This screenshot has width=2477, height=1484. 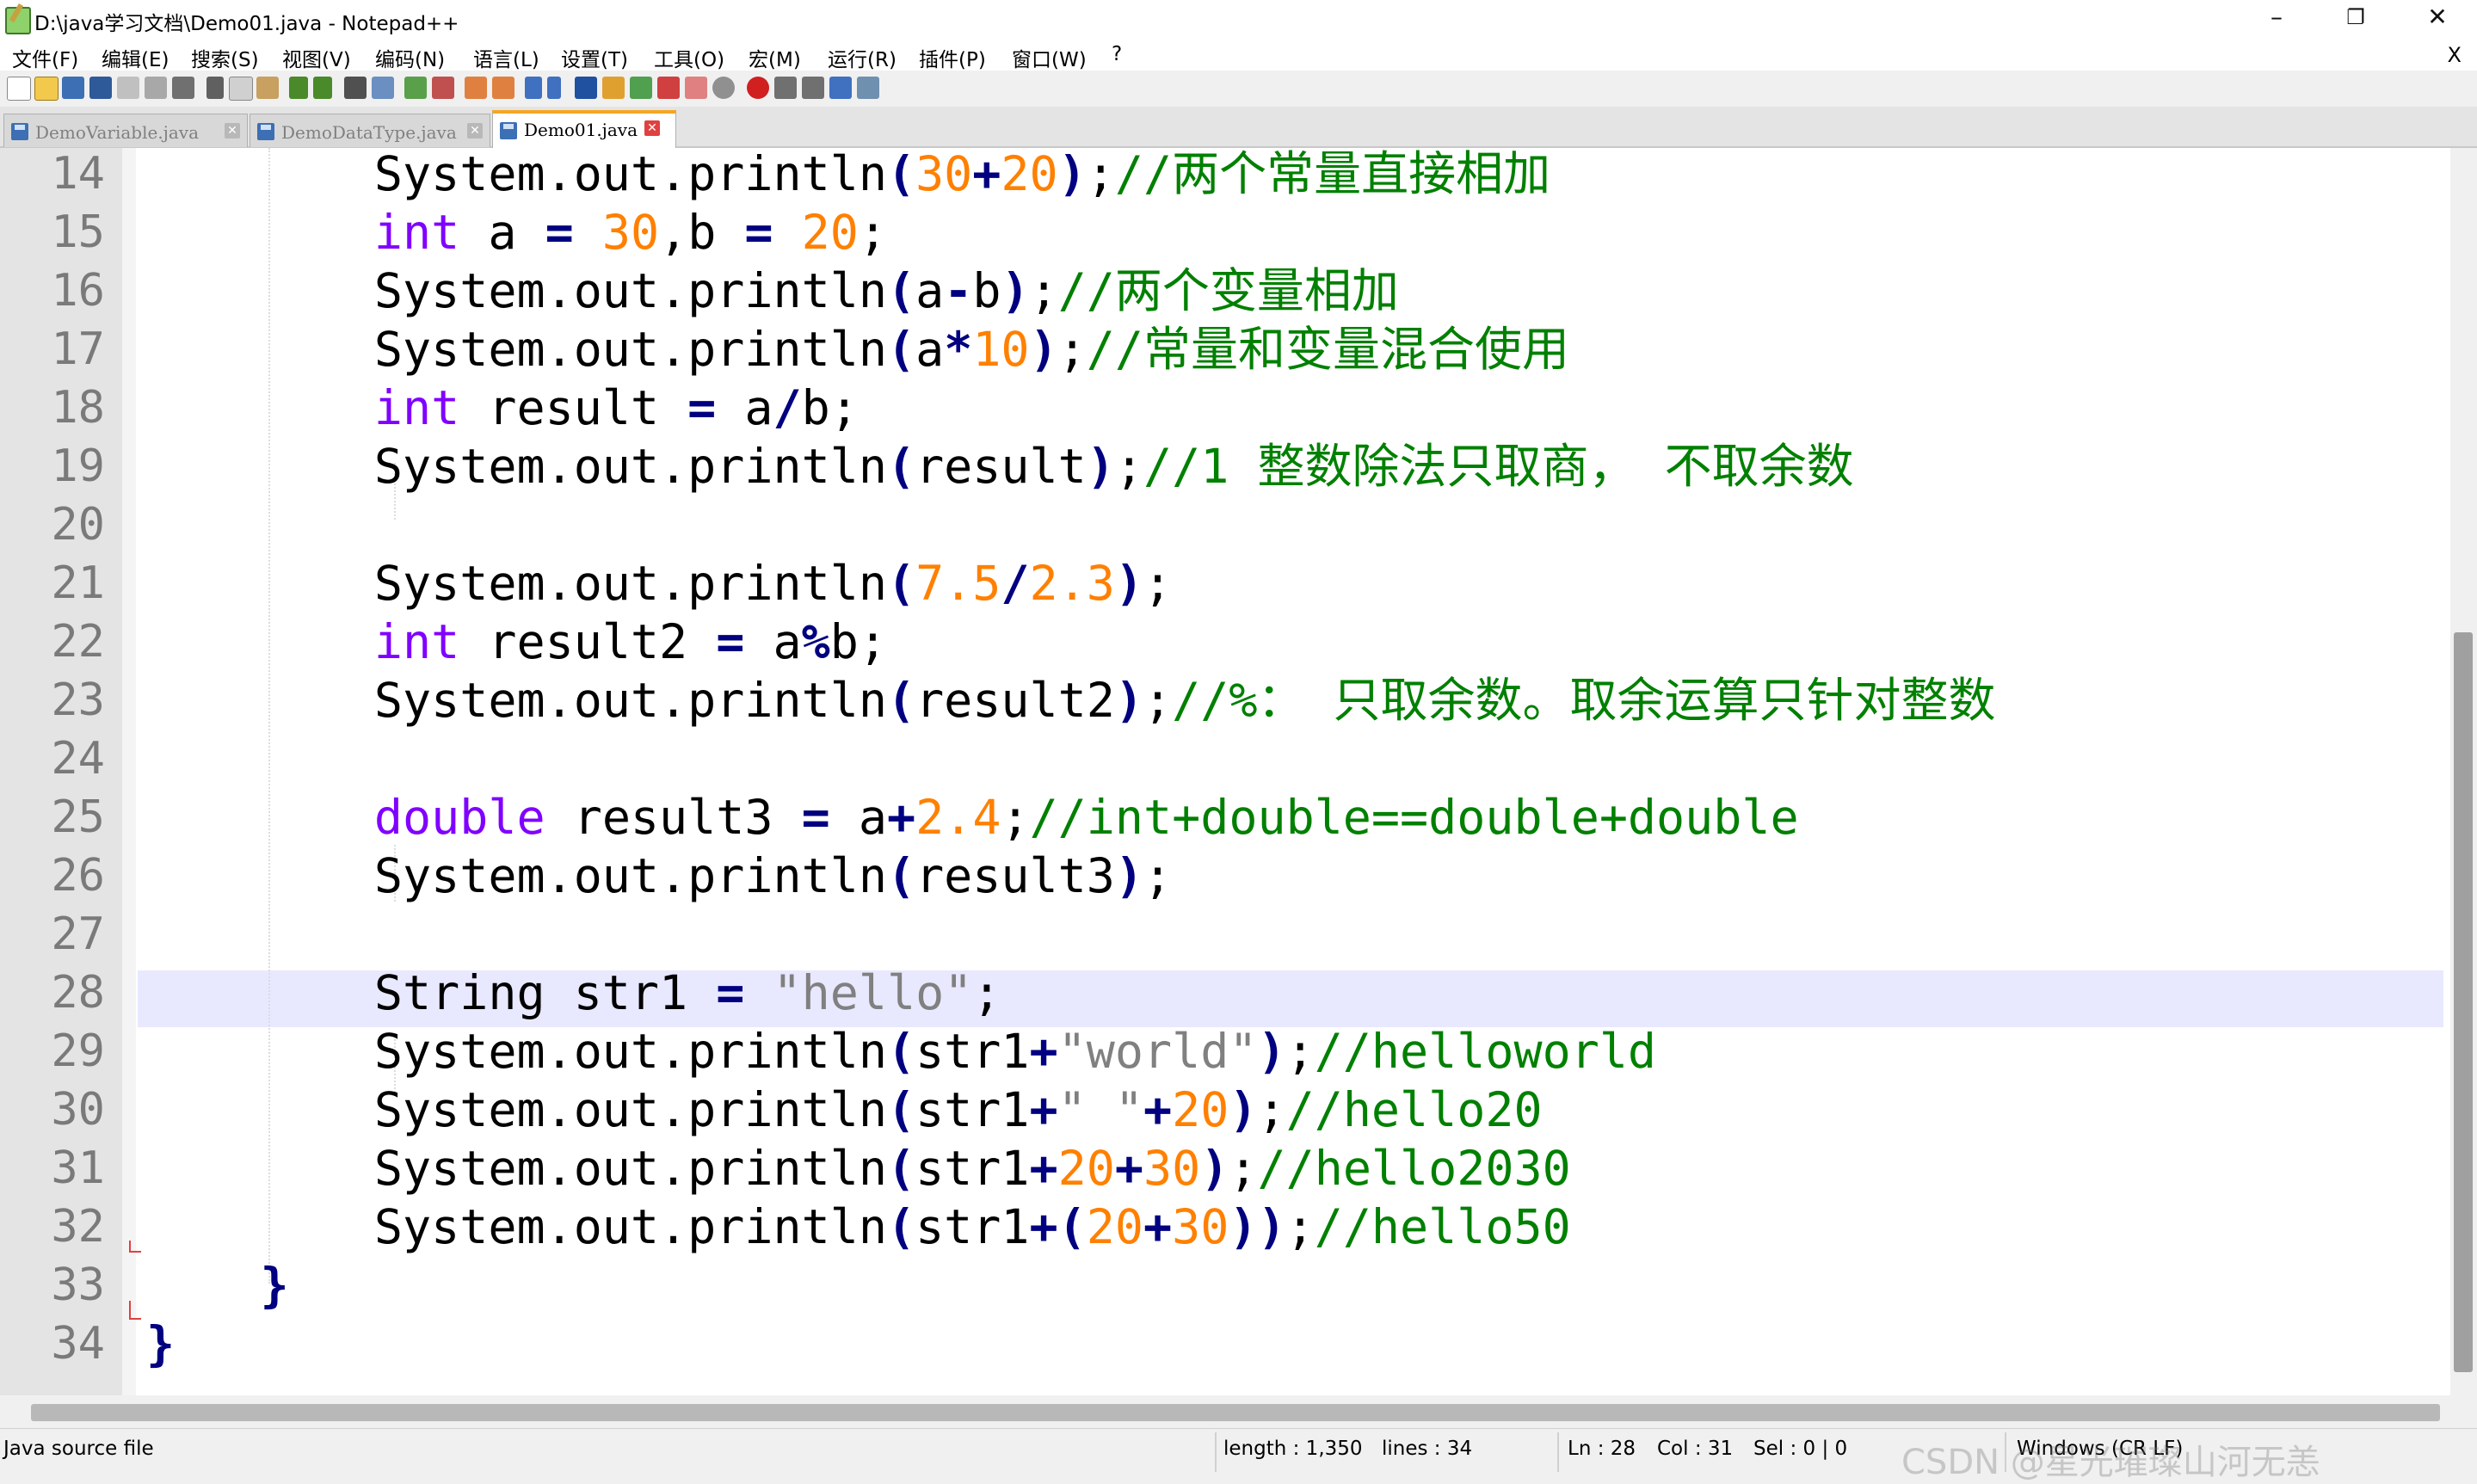 I want to click on line-number: 19, so click(x=78, y=466).